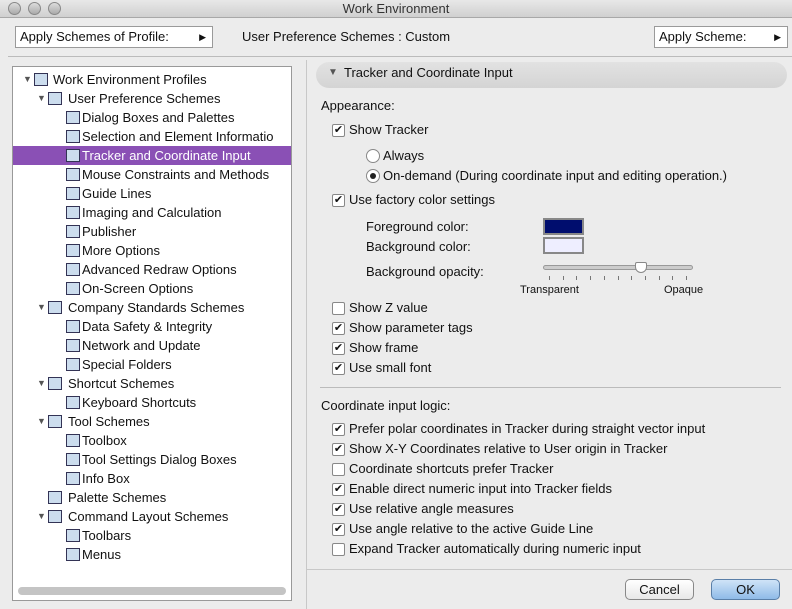  What do you see at coordinates (34, 8) in the screenshot?
I see `minimize-window-button` at bounding box center [34, 8].